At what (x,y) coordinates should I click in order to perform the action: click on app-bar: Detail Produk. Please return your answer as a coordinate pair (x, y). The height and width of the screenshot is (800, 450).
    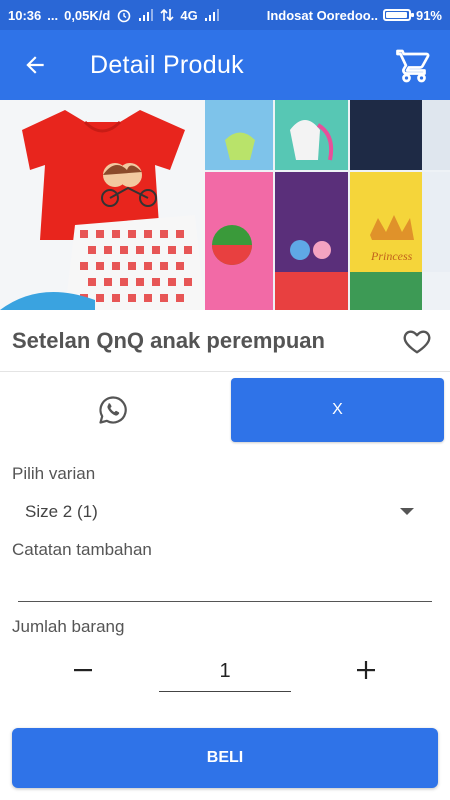
    Looking at the image, I should click on (225, 65).